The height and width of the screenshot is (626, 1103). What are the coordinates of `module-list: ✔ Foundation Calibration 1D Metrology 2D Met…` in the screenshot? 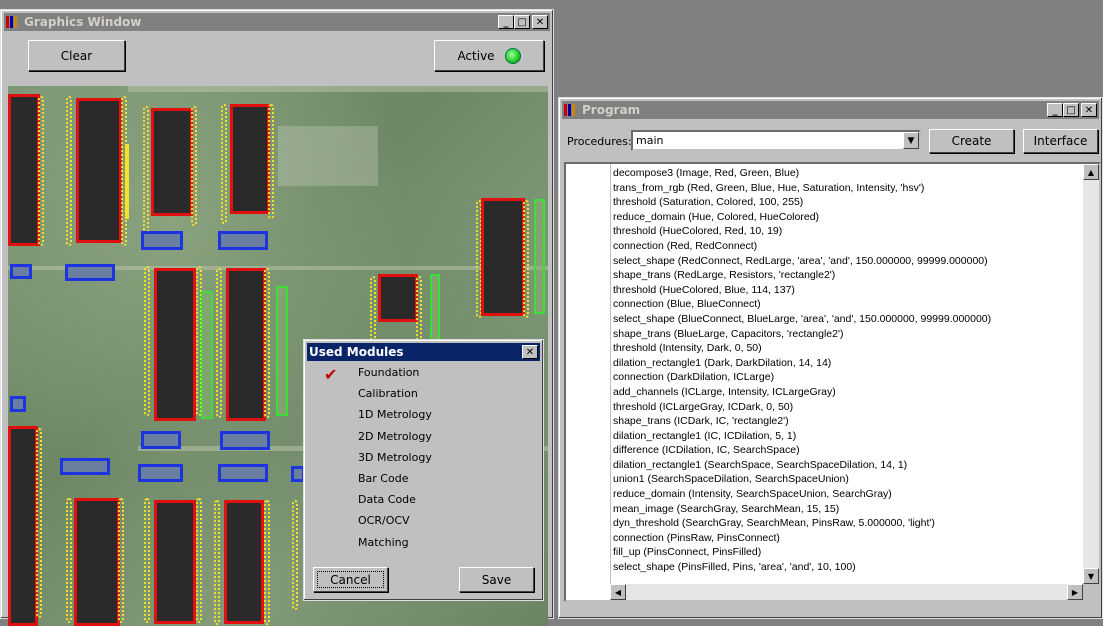 It's located at (424, 457).